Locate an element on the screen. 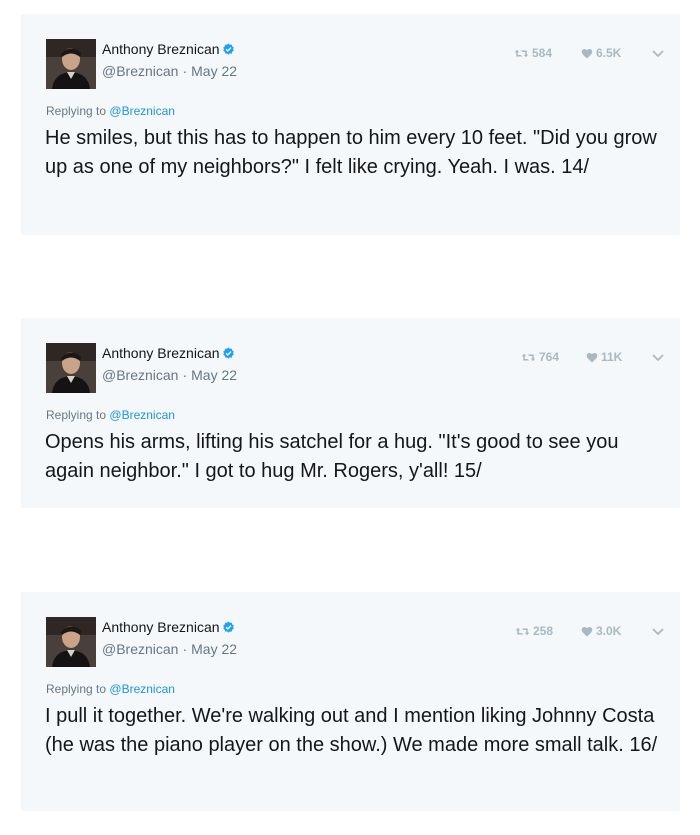 This screenshot has width=700, height=835. retweet-count-text: 258 is located at coordinates (543, 631).